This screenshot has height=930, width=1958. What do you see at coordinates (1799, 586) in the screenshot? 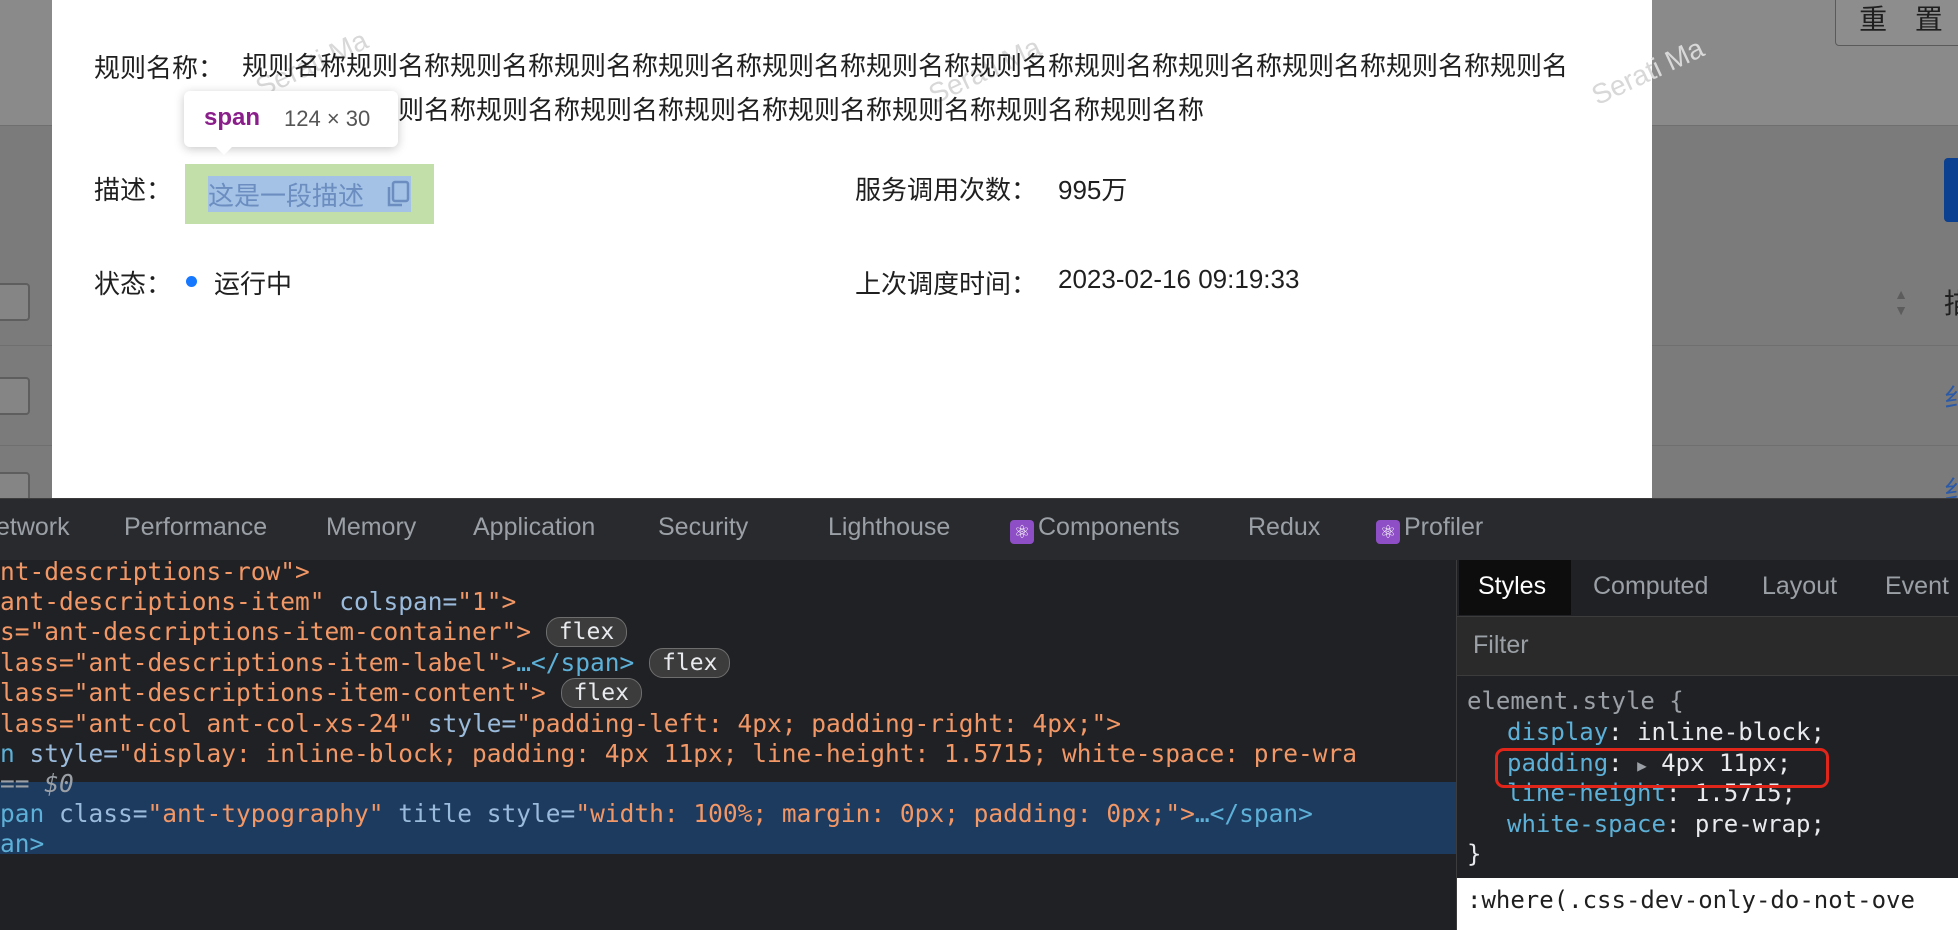
I see `tab-layout: Layout` at bounding box center [1799, 586].